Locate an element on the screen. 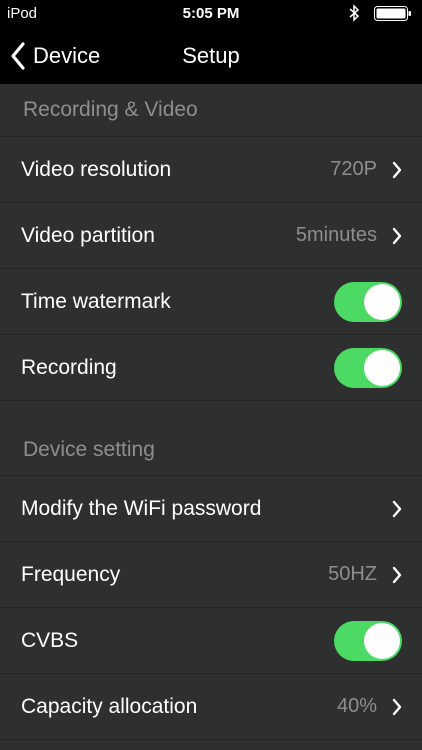 The width and height of the screenshot is (422, 750). row-label: Modify the WiFi password is located at coordinates (141, 508).